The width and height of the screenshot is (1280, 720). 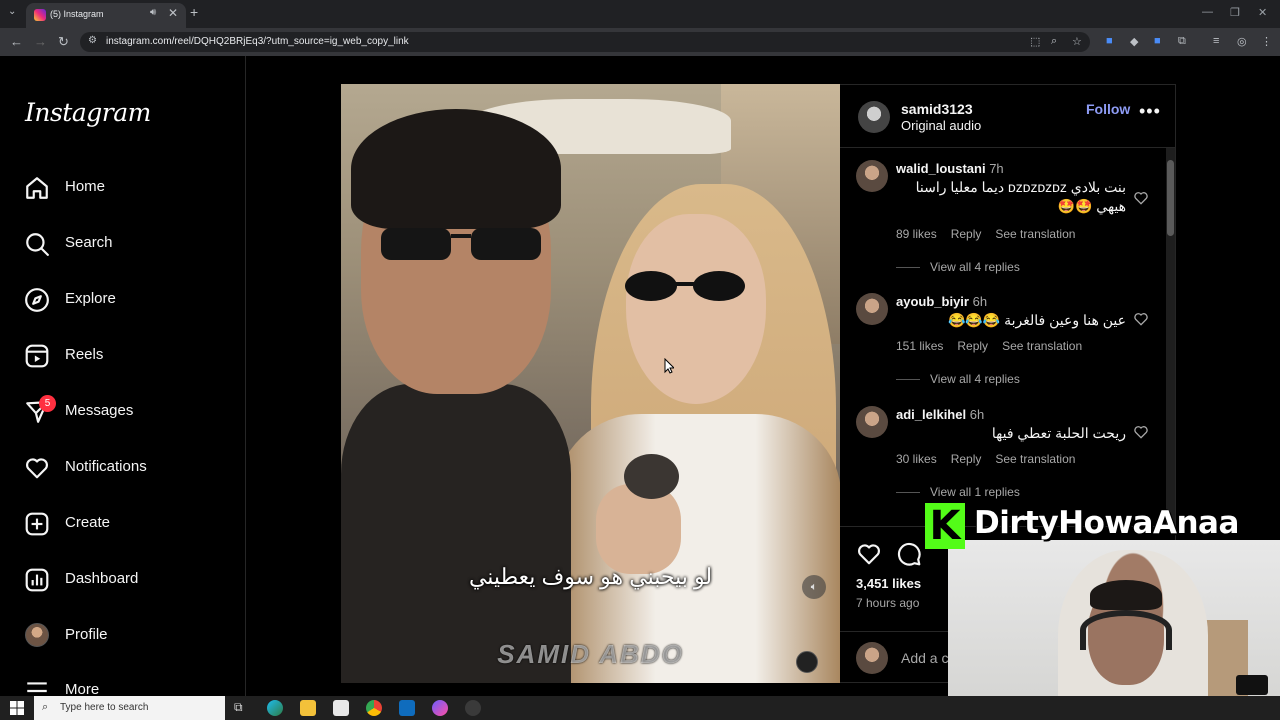 What do you see at coordinates (1207, 12) in the screenshot?
I see `minimize-icon: —` at bounding box center [1207, 12].